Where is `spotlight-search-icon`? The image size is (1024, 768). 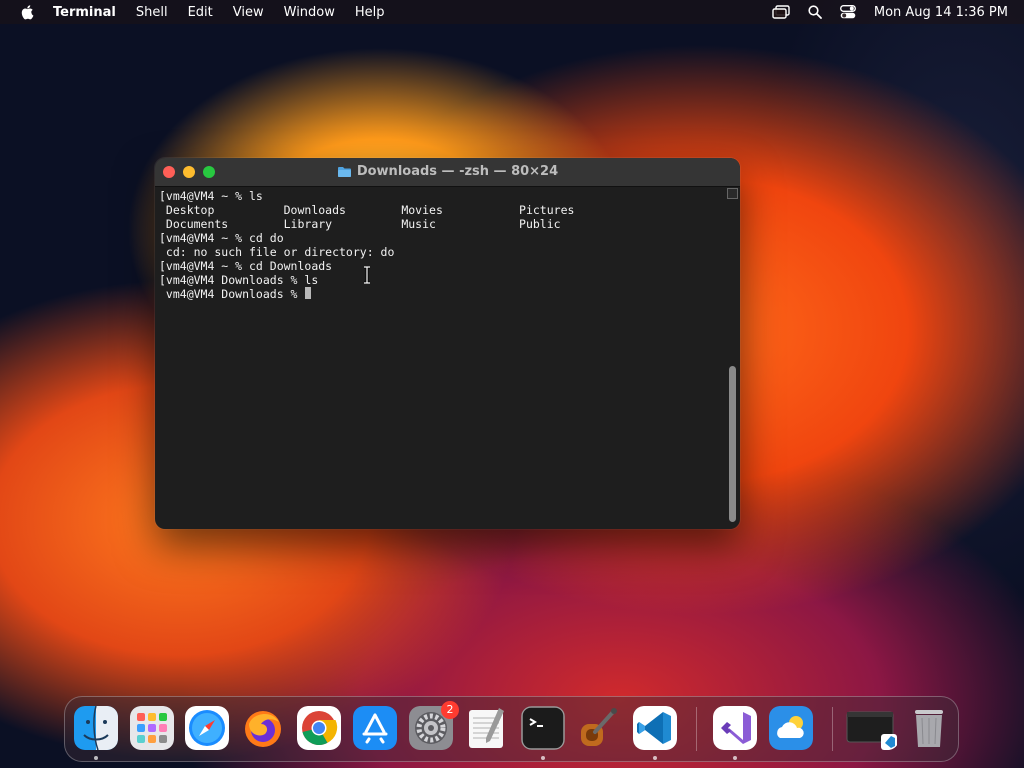
spotlight-search-icon is located at coordinates (815, 12).